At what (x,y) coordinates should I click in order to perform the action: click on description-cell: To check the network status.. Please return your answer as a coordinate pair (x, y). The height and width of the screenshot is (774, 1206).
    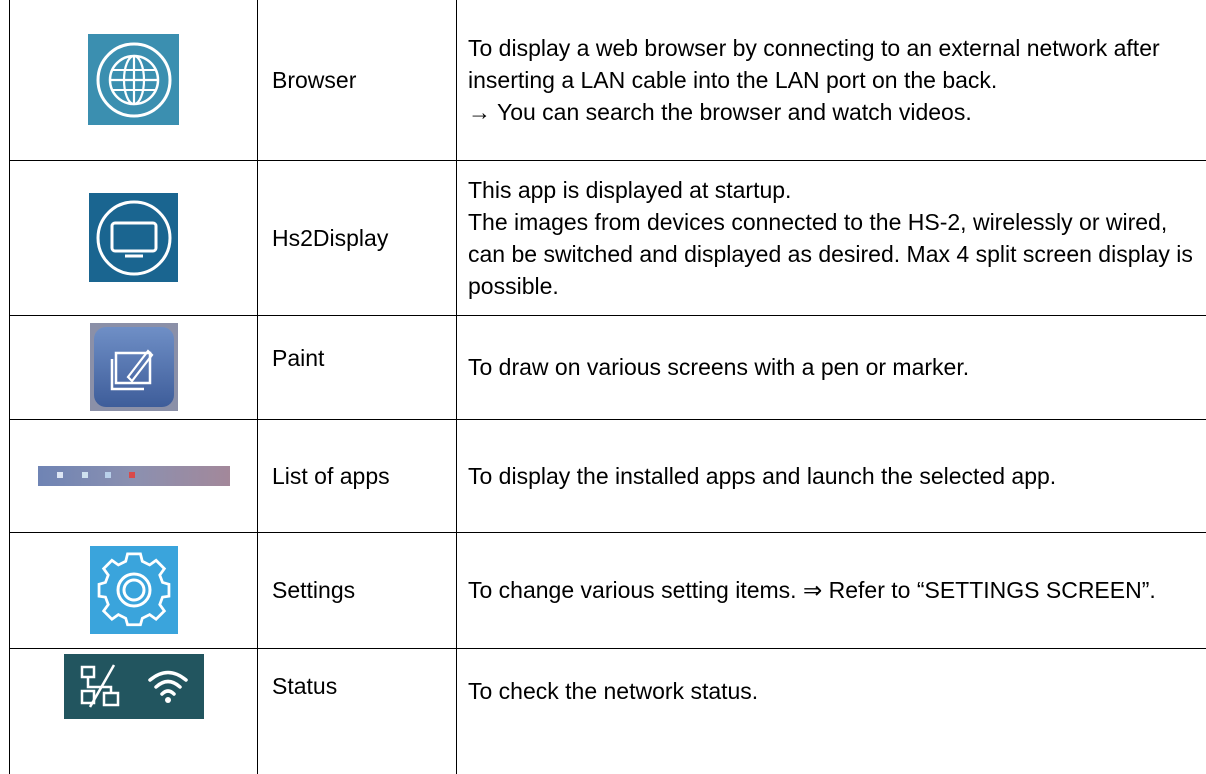
    Looking at the image, I should click on (831, 710).